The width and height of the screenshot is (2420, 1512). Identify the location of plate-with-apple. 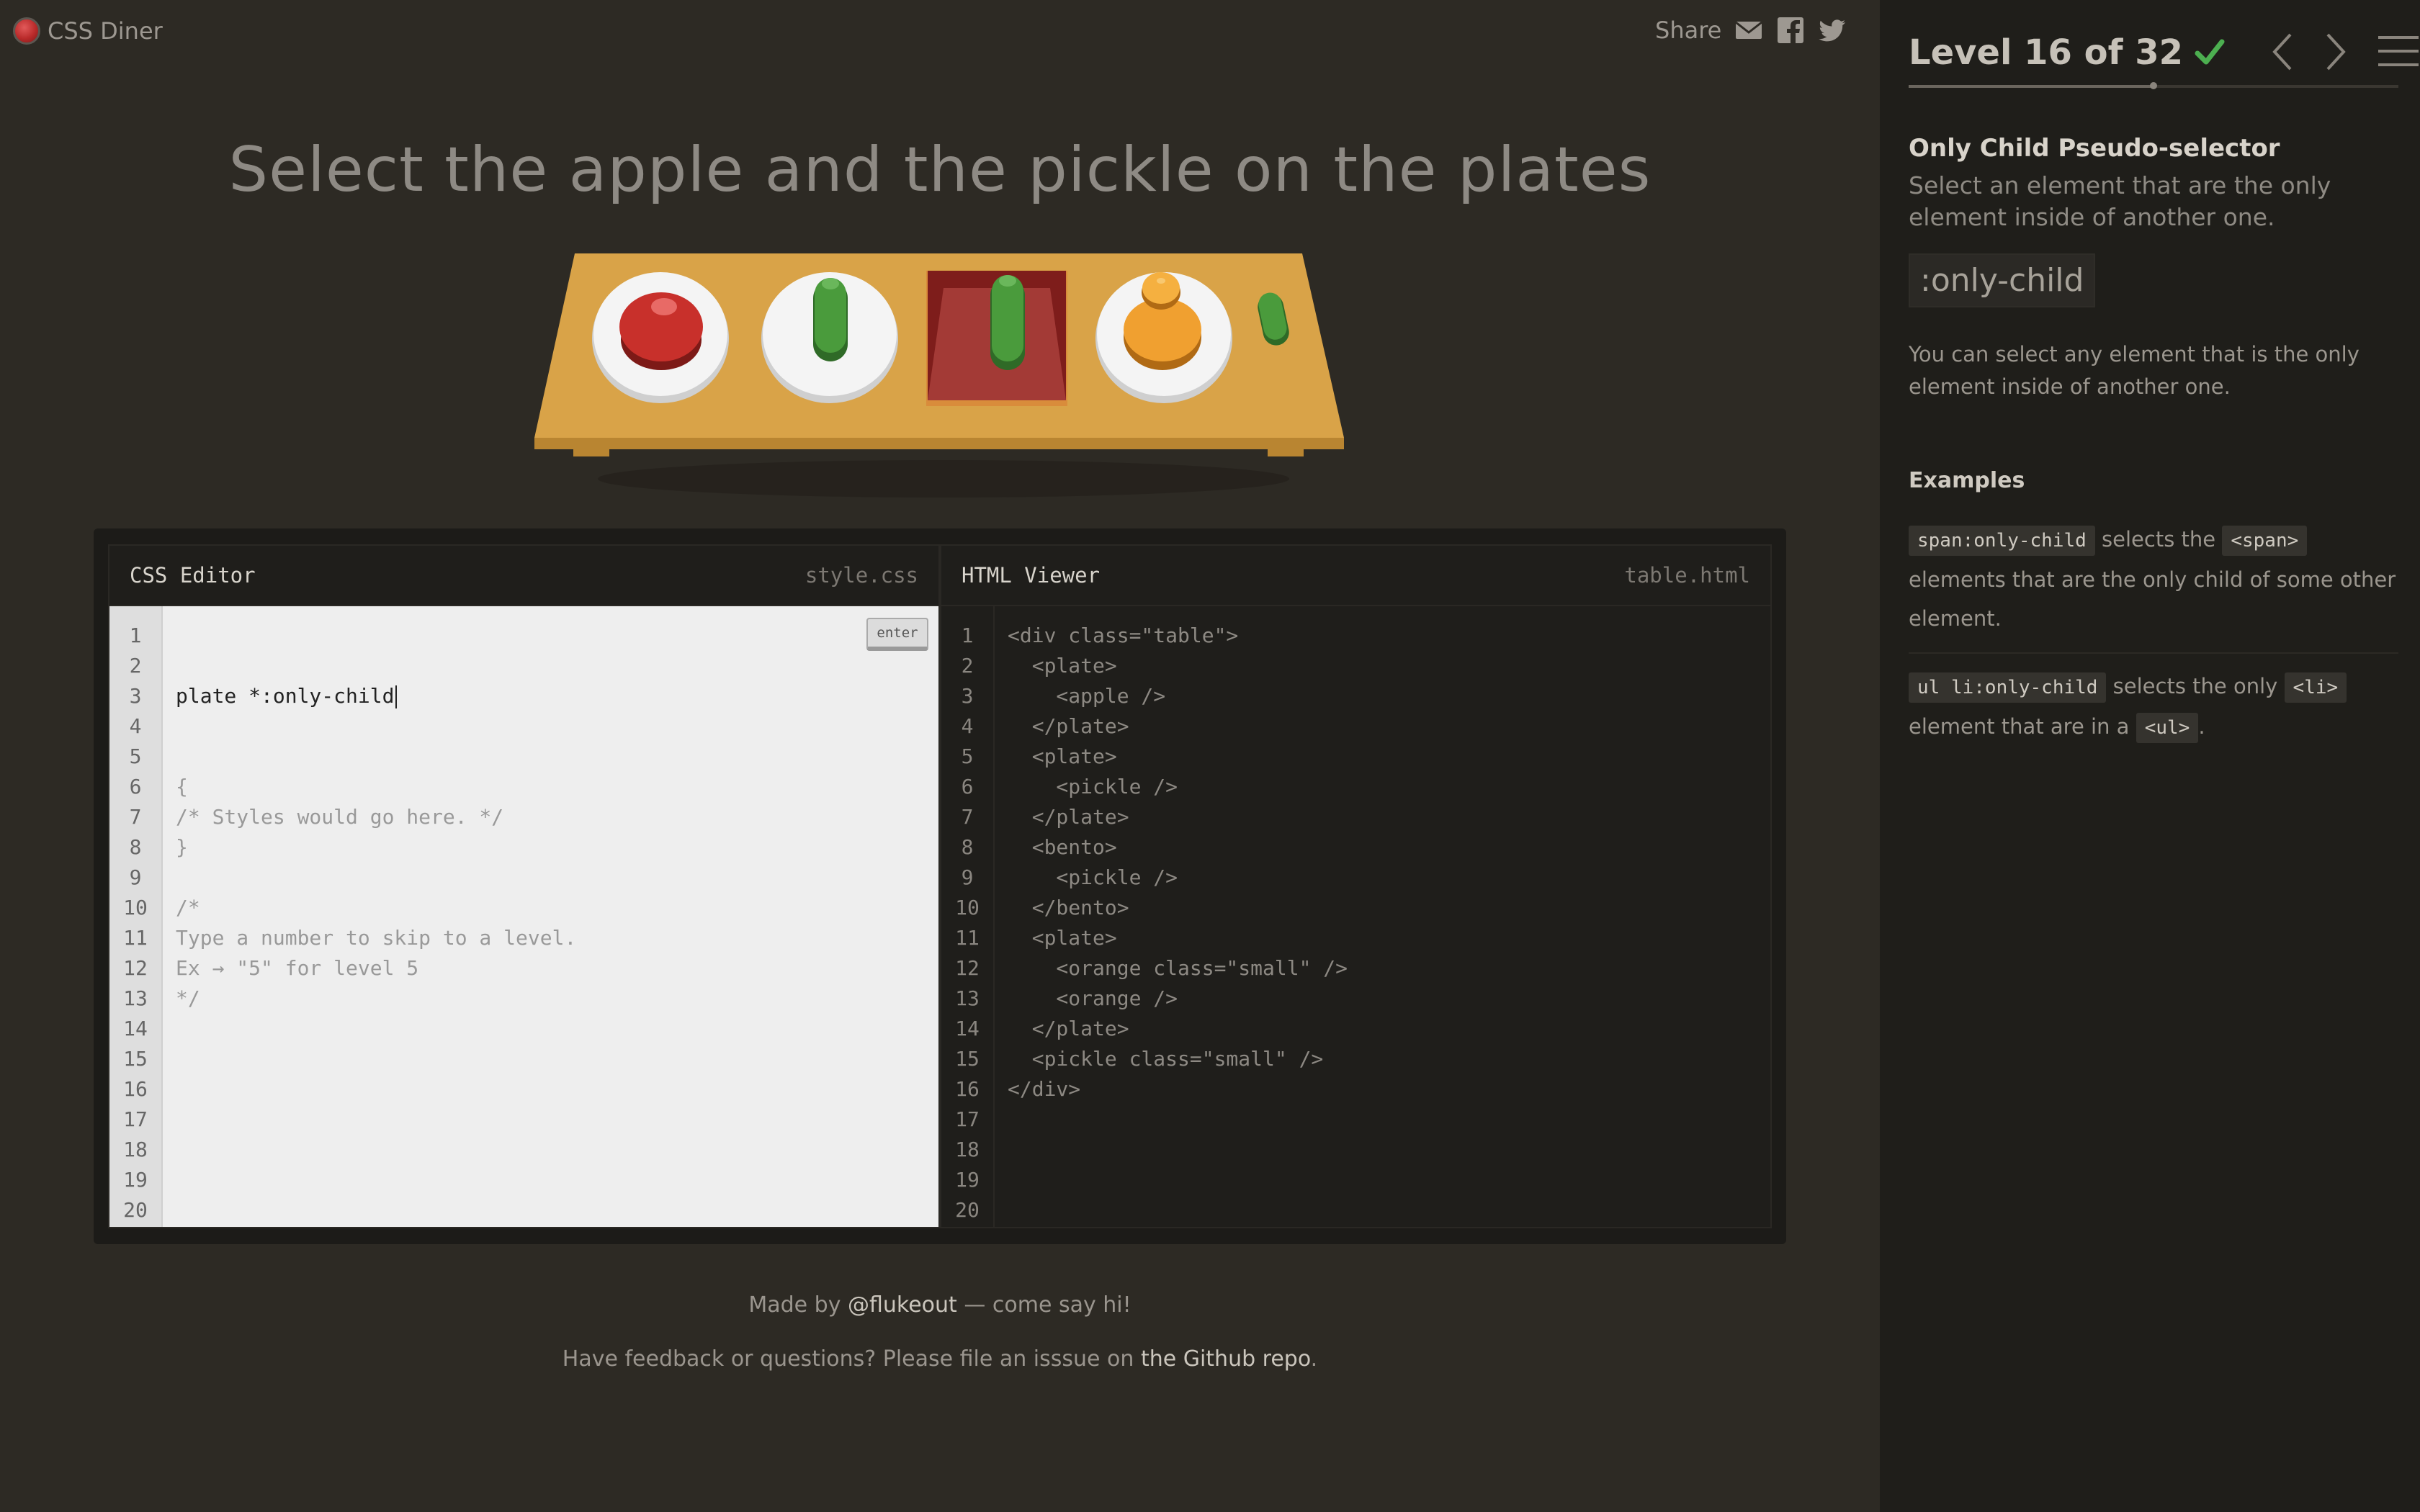
(660, 337).